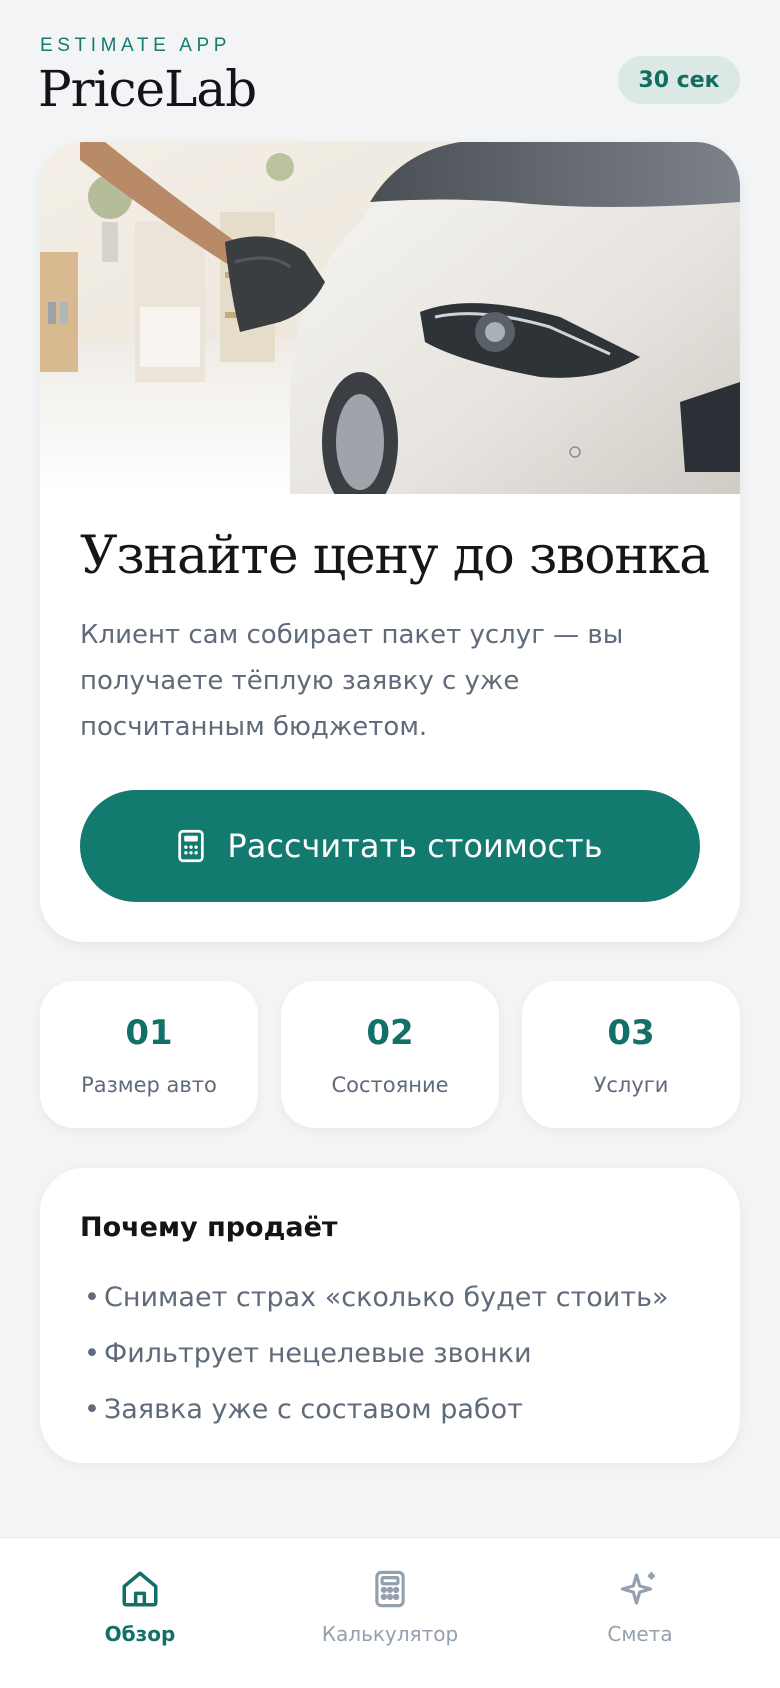 This screenshot has width=780, height=1688. What do you see at coordinates (395, 556) in the screenshot?
I see `hero-title: Узнайте цену до звонка` at bounding box center [395, 556].